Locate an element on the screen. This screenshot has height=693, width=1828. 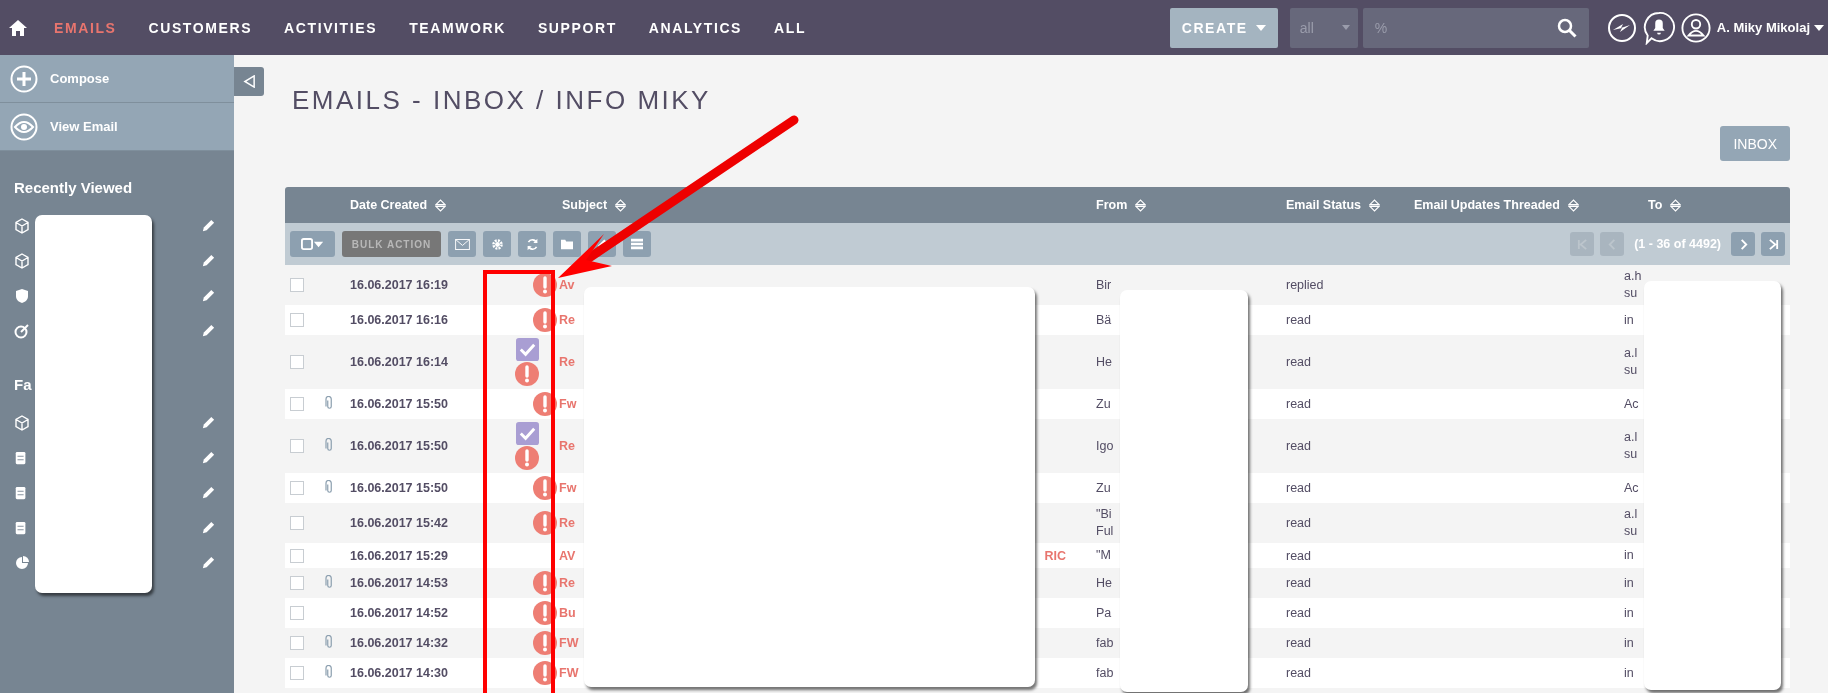
notification-bell-icon is located at coordinates (1658, 27).